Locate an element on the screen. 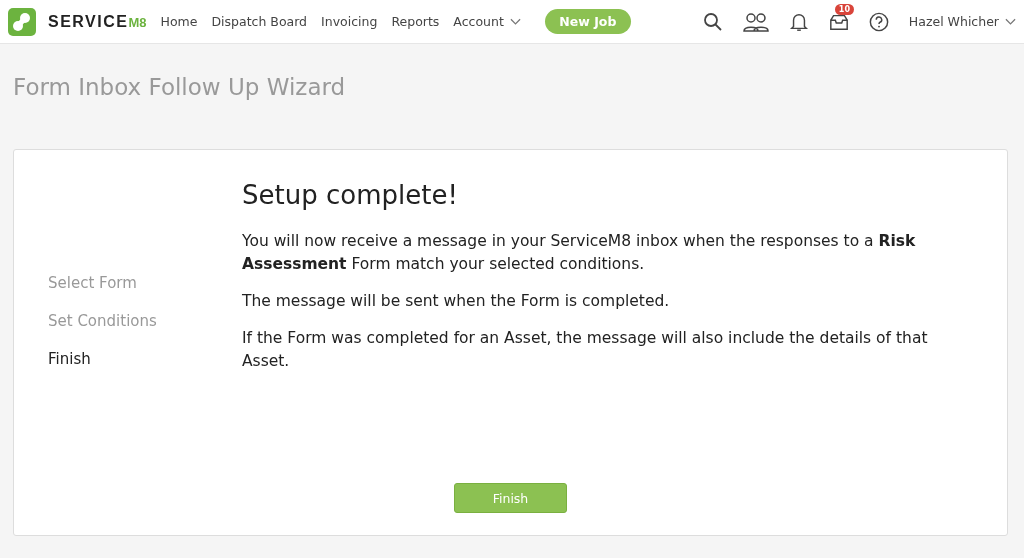 Image resolution: width=1024 pixels, height=558 pixels. people-icon is located at coordinates (755, 21).